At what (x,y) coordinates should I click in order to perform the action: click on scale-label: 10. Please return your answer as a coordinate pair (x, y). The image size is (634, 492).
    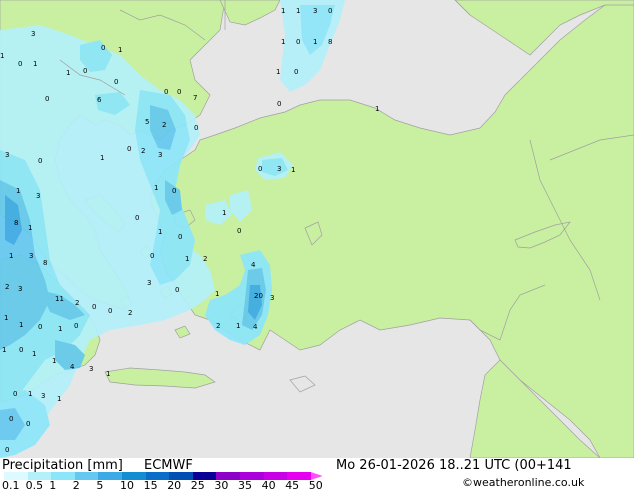
    Looking at the image, I should click on (127, 485).